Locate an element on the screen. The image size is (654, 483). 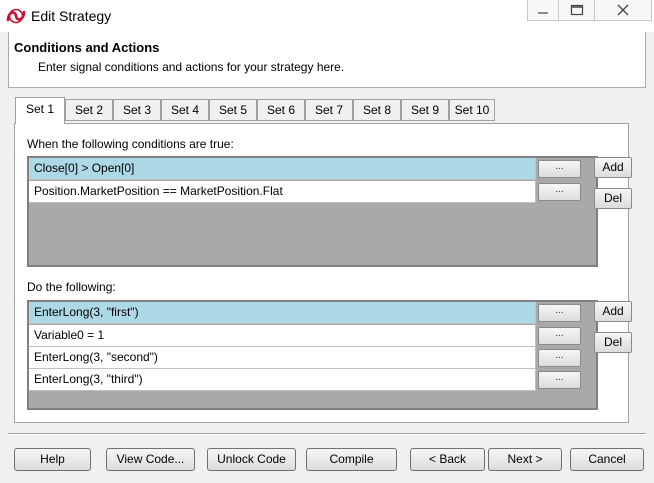
actions-label: Do the following: is located at coordinates (71, 287).